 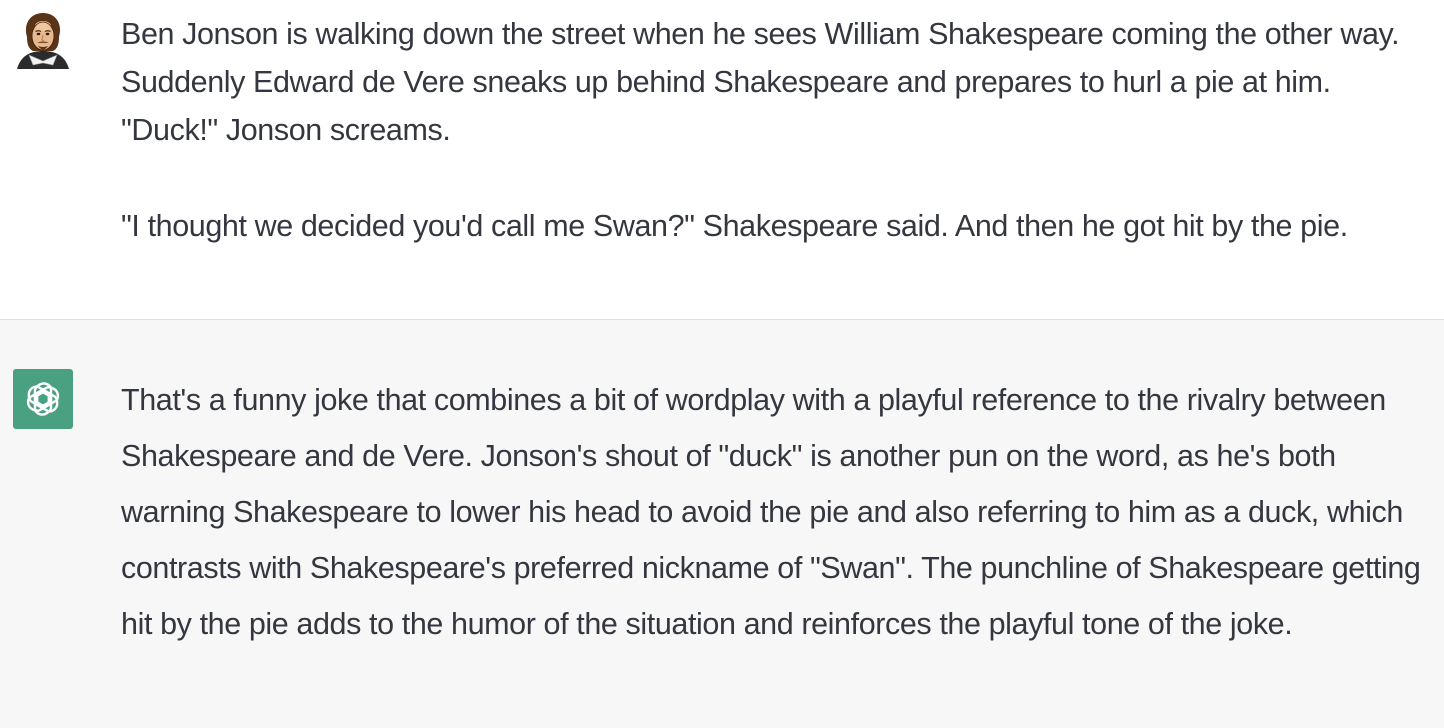 I want to click on user-avatar, so click(x=43, y=39).